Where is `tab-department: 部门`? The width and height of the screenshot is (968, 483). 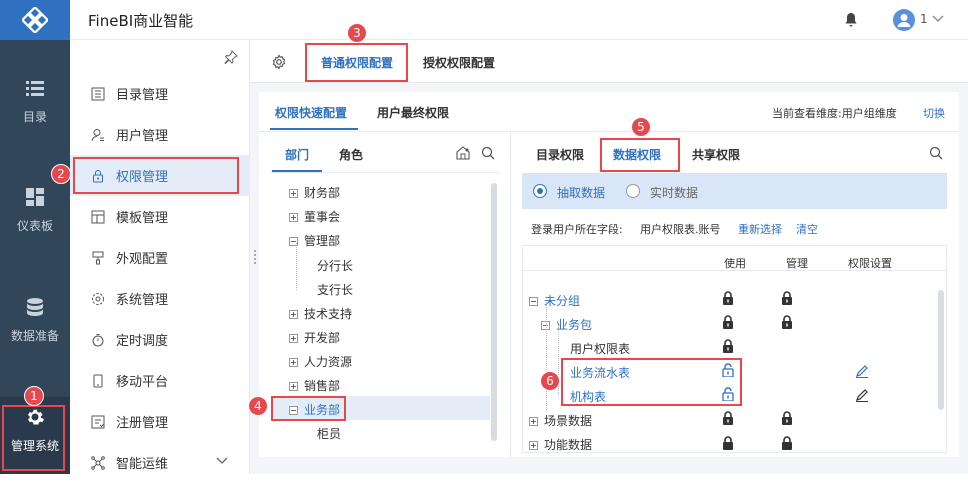
tab-department: 部门 is located at coordinates (297, 154).